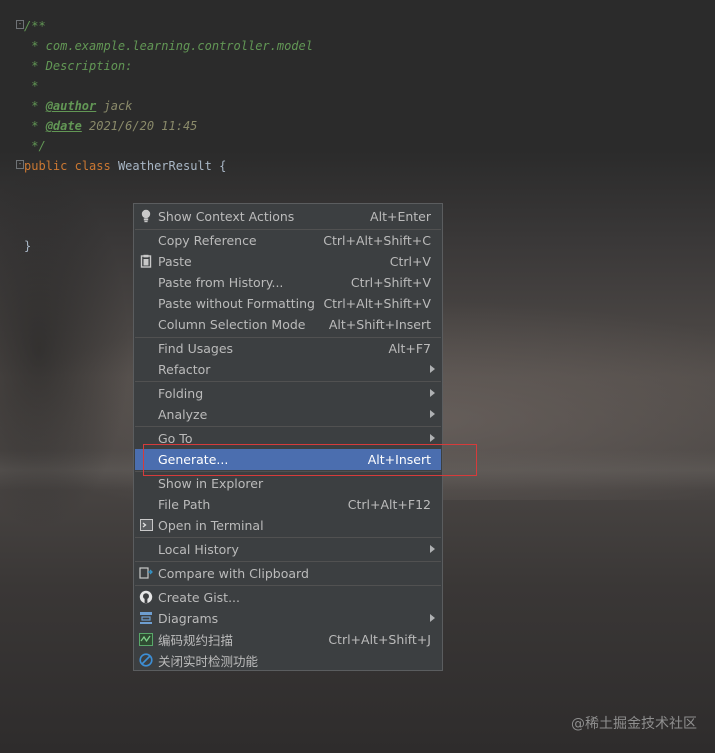 The image size is (715, 753). Describe the element at coordinates (288, 549) in the screenshot. I see `menu-item-local-history: Local History` at that location.